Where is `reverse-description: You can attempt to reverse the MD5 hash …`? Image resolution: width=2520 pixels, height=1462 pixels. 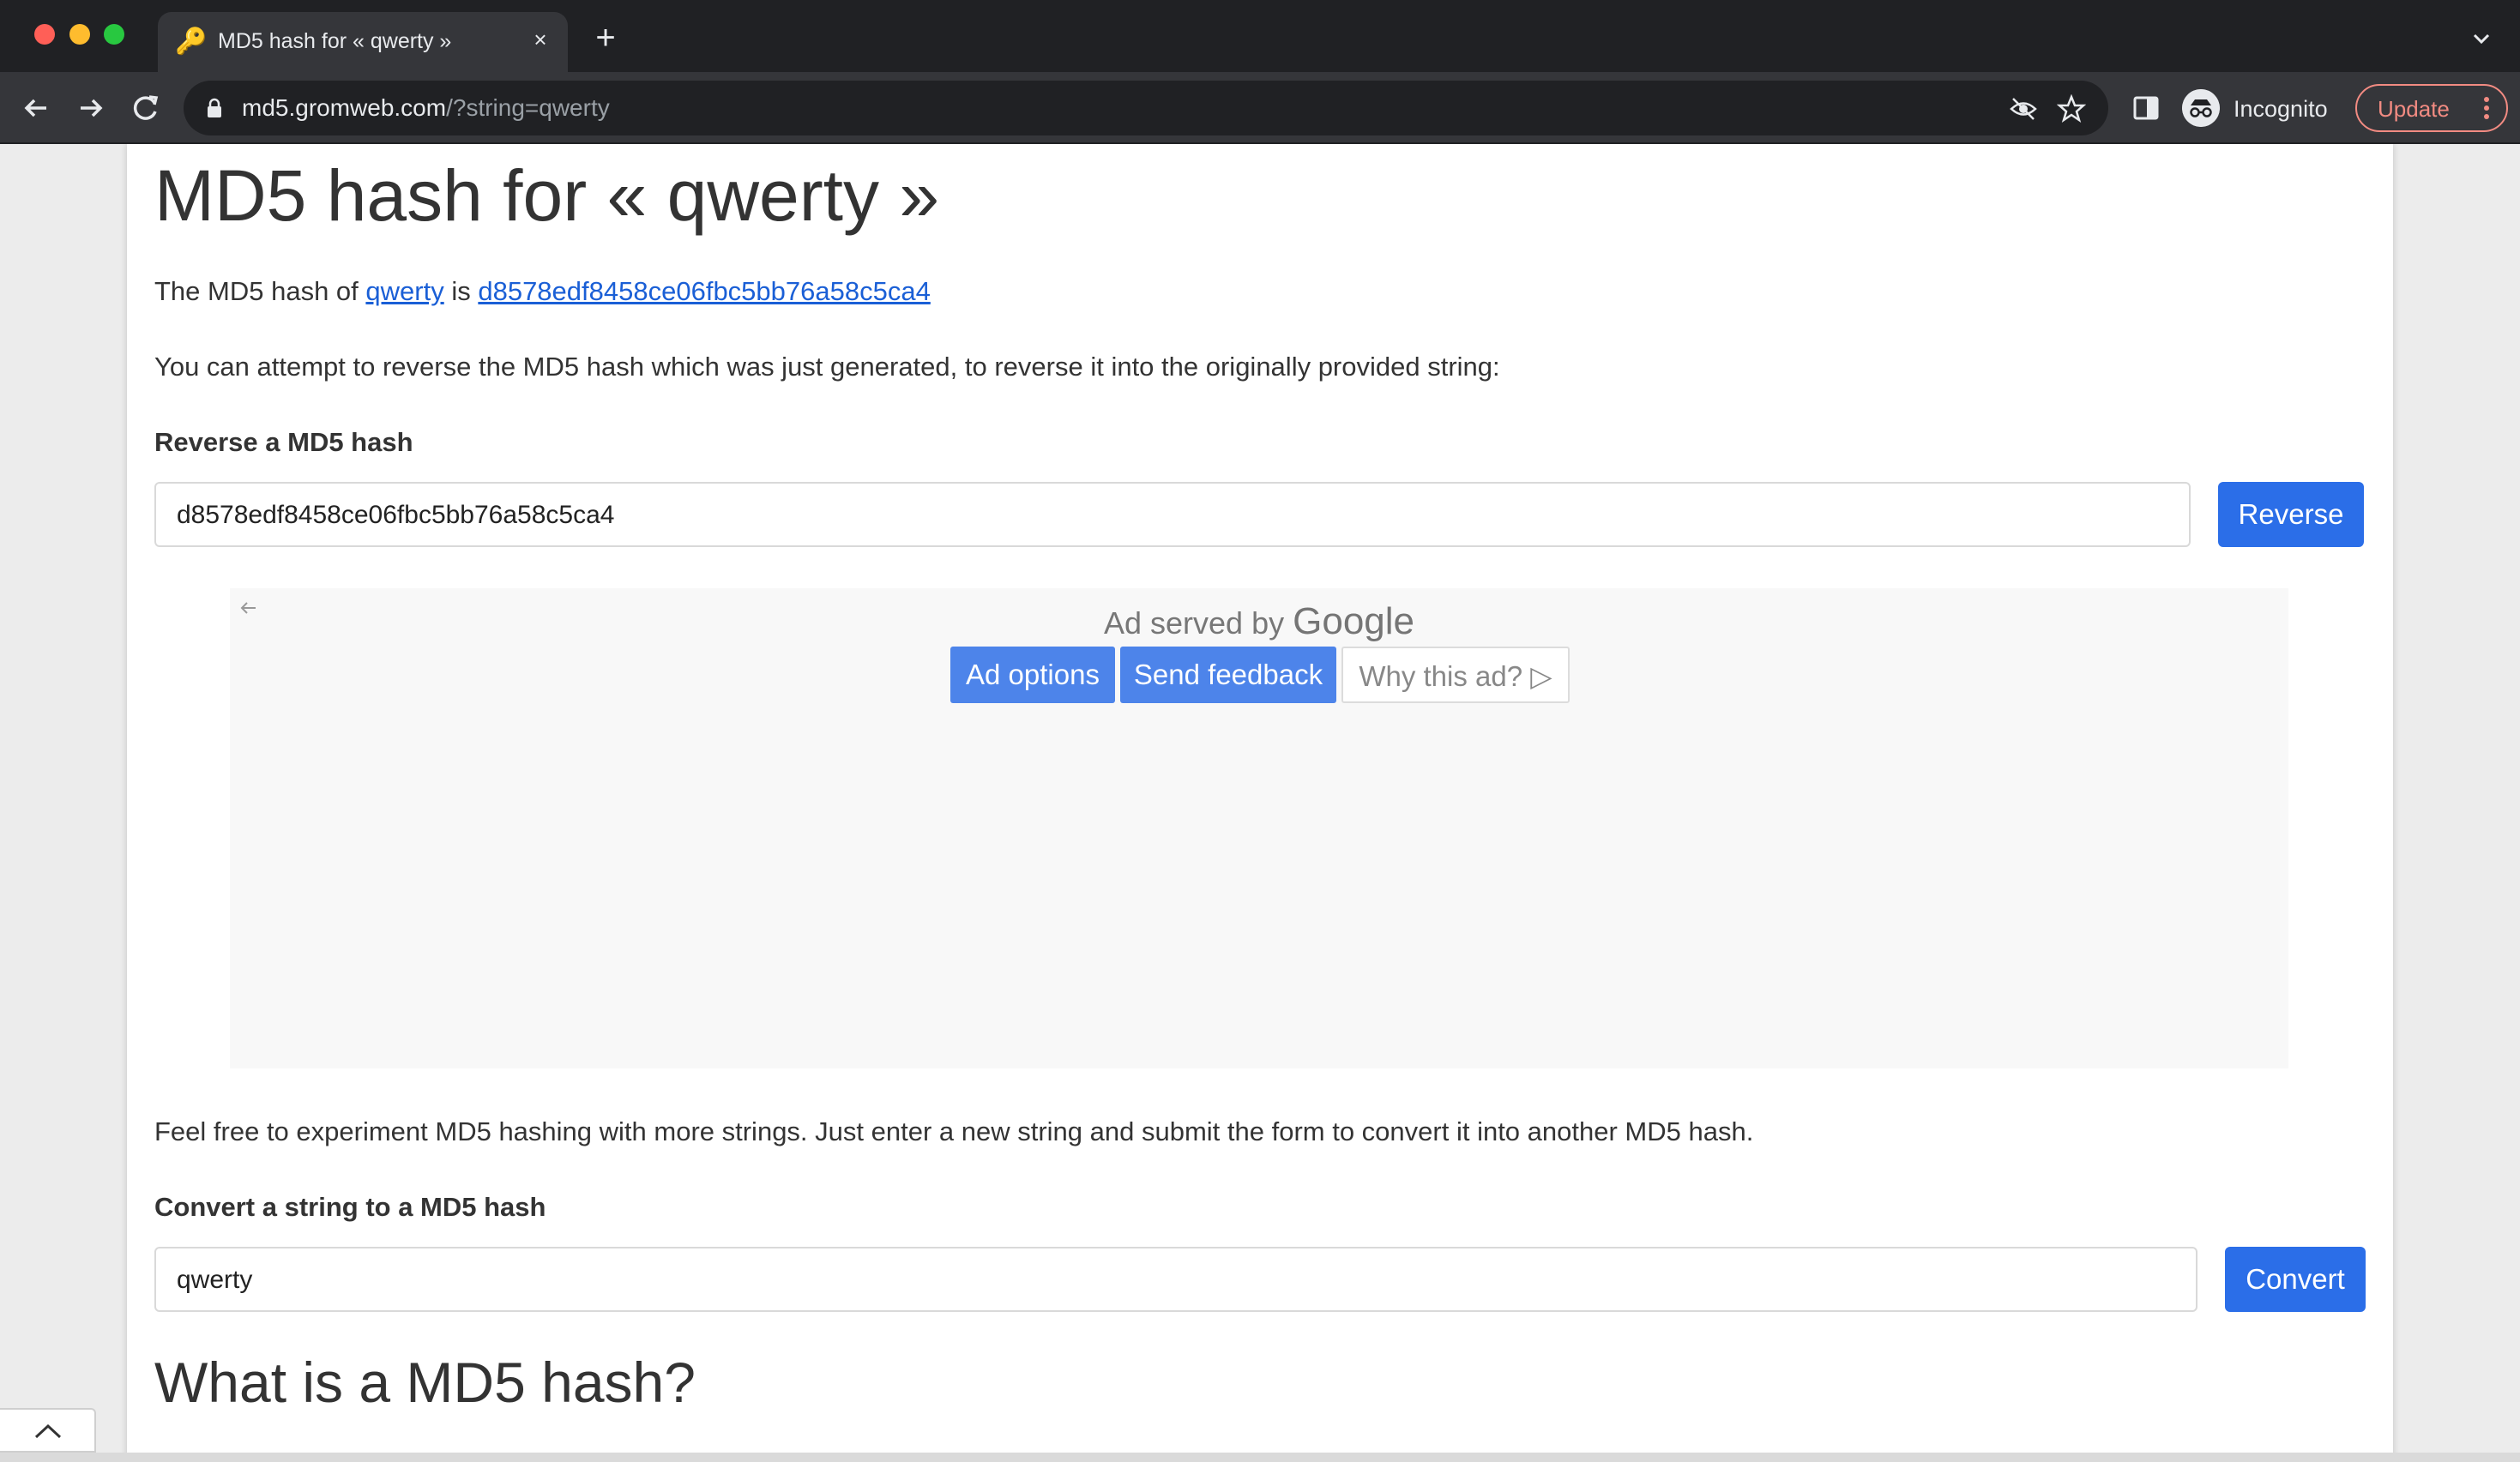 reverse-description: You can attempt to reverse the MD5 hash … is located at coordinates (827, 367).